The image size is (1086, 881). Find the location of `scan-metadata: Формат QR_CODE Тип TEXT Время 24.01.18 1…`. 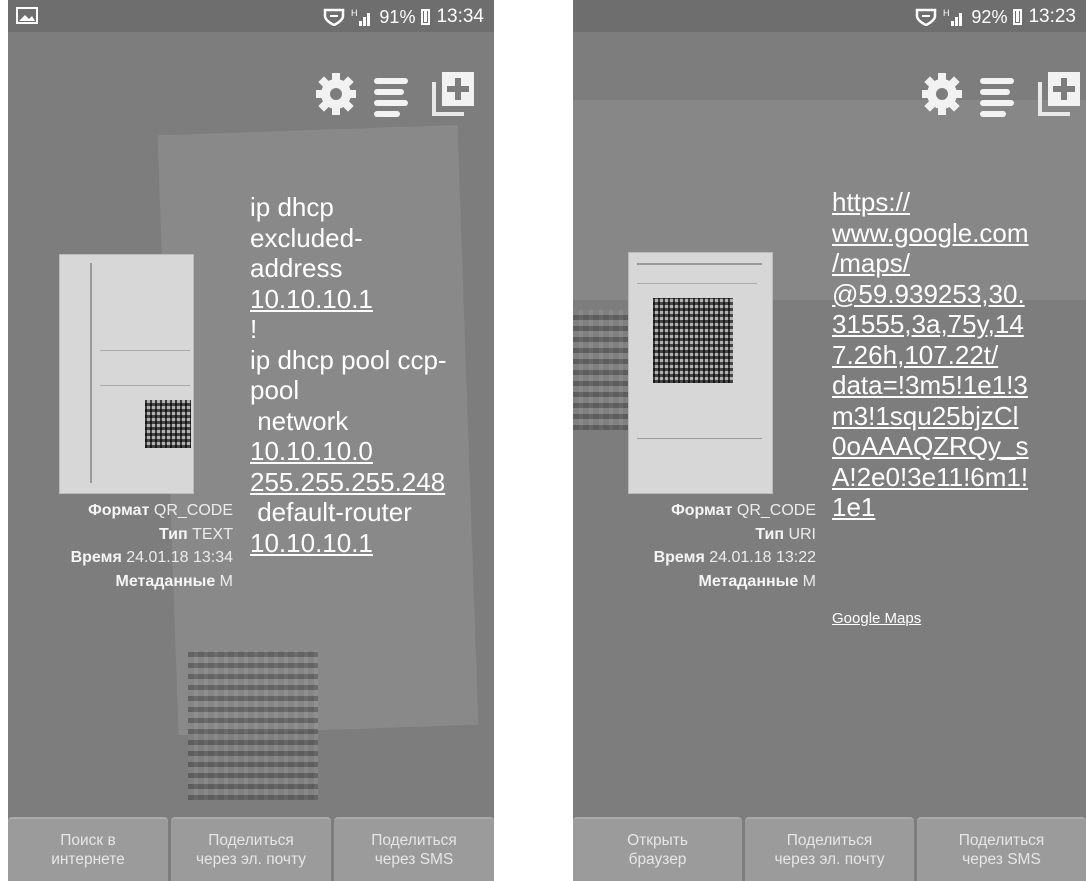

scan-metadata: Формат QR_CODE Тип TEXT Время 24.01.18 1… is located at coordinates (120, 546).